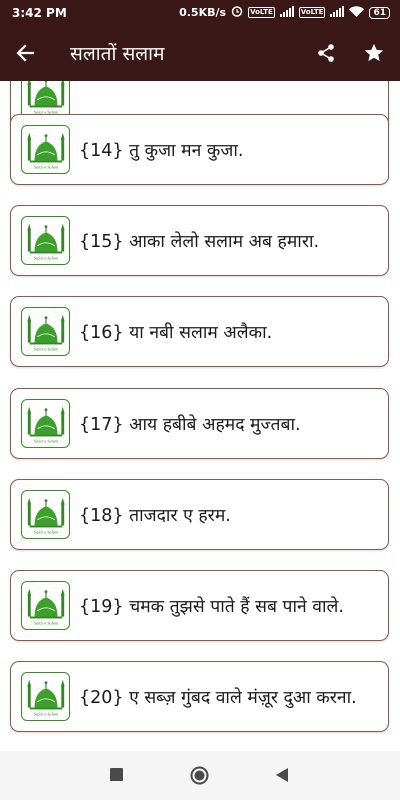  I want to click on list-item: Salat o Salam {17} आय हबीबे अहमद मुज्तबा., so click(199, 423).